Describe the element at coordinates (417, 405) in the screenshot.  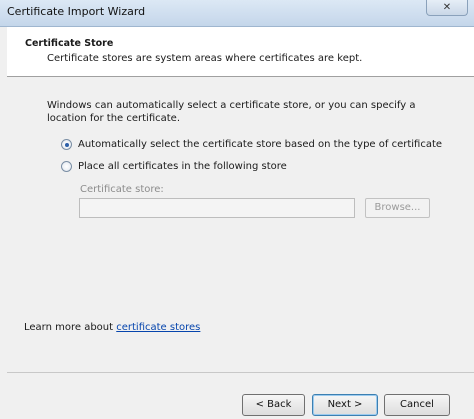
I see `cancel-button: Cancel` at that location.